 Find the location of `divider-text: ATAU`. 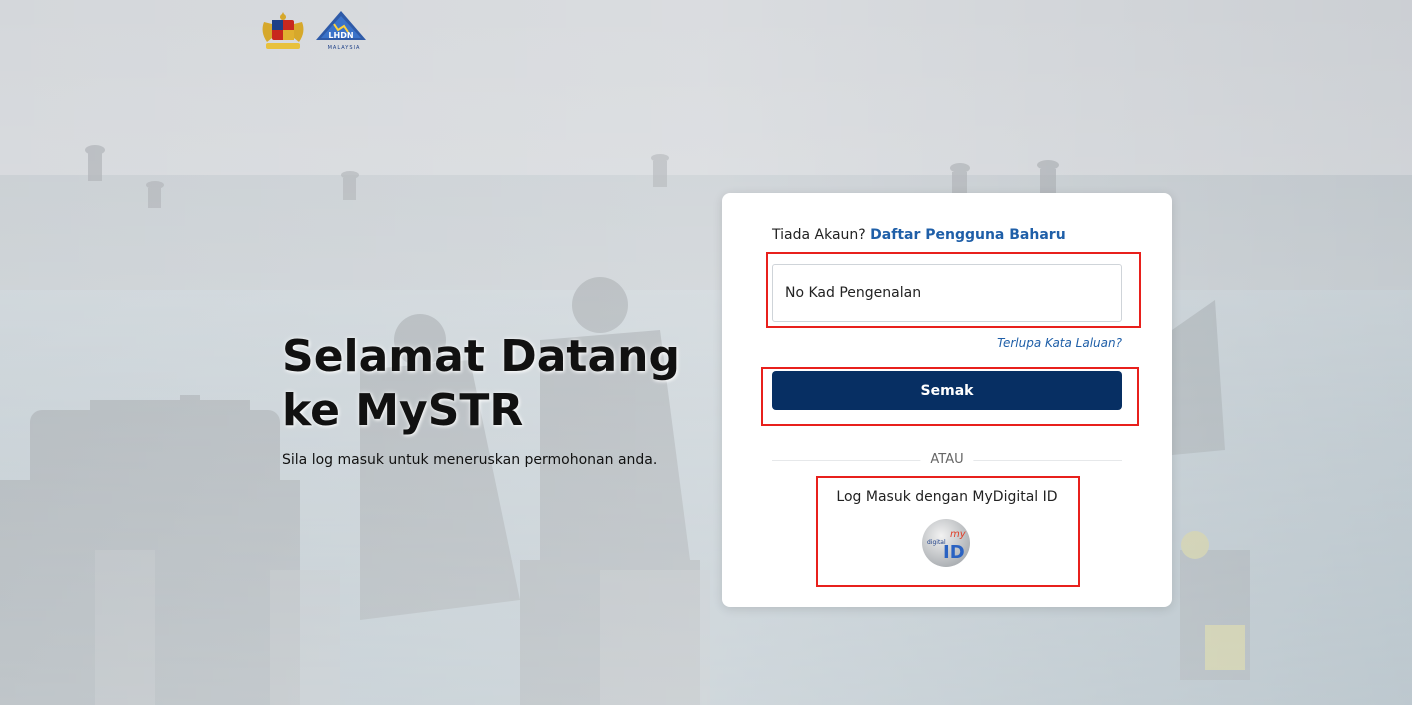

divider-text: ATAU is located at coordinates (947, 459).